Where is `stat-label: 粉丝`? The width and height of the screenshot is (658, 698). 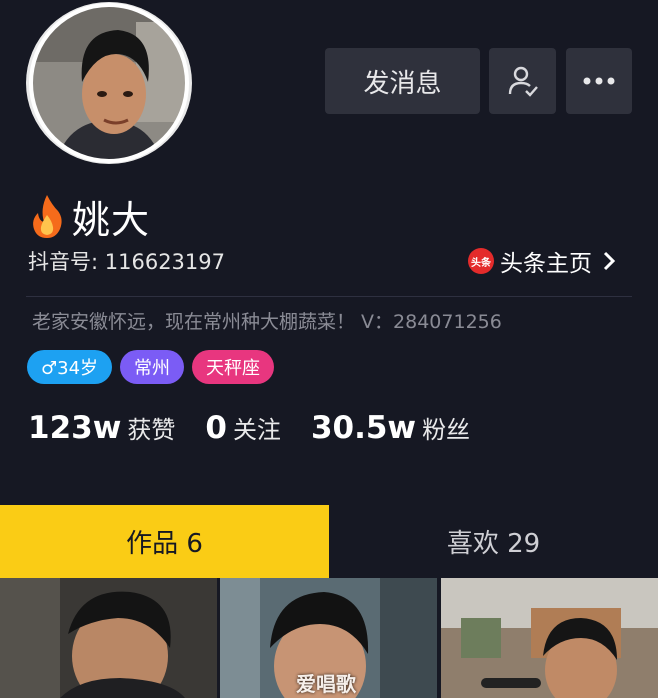 stat-label: 粉丝 is located at coordinates (446, 430).